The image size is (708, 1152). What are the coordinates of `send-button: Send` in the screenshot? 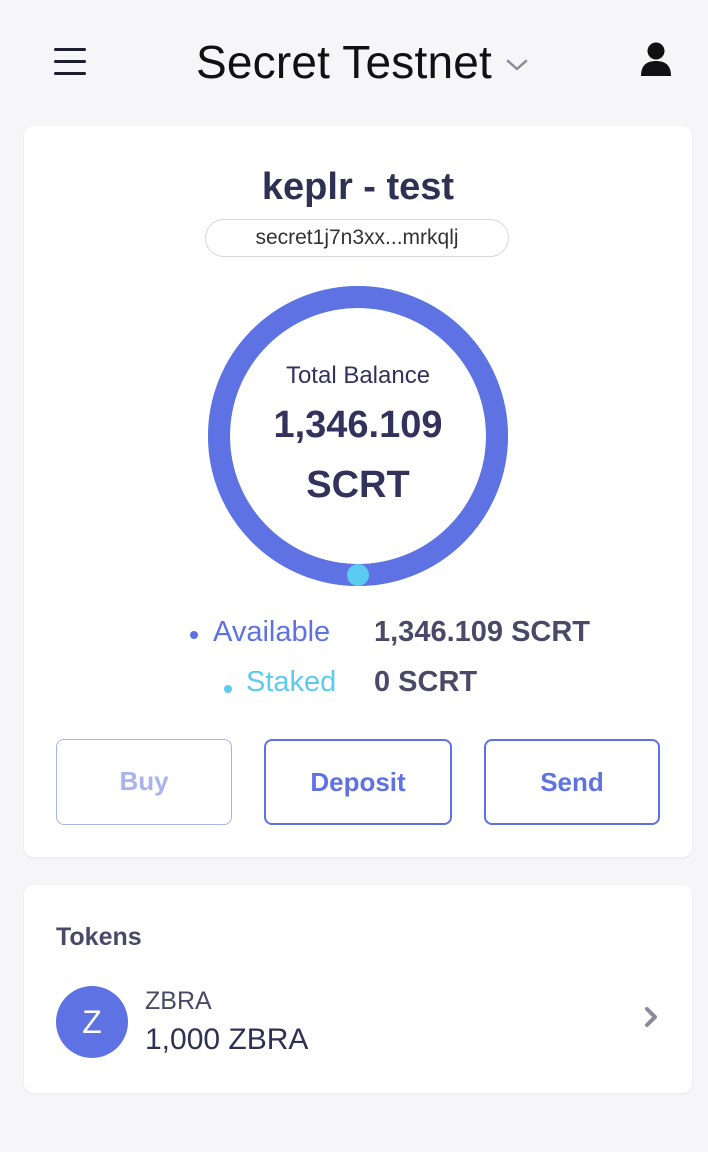 It's located at (572, 782).